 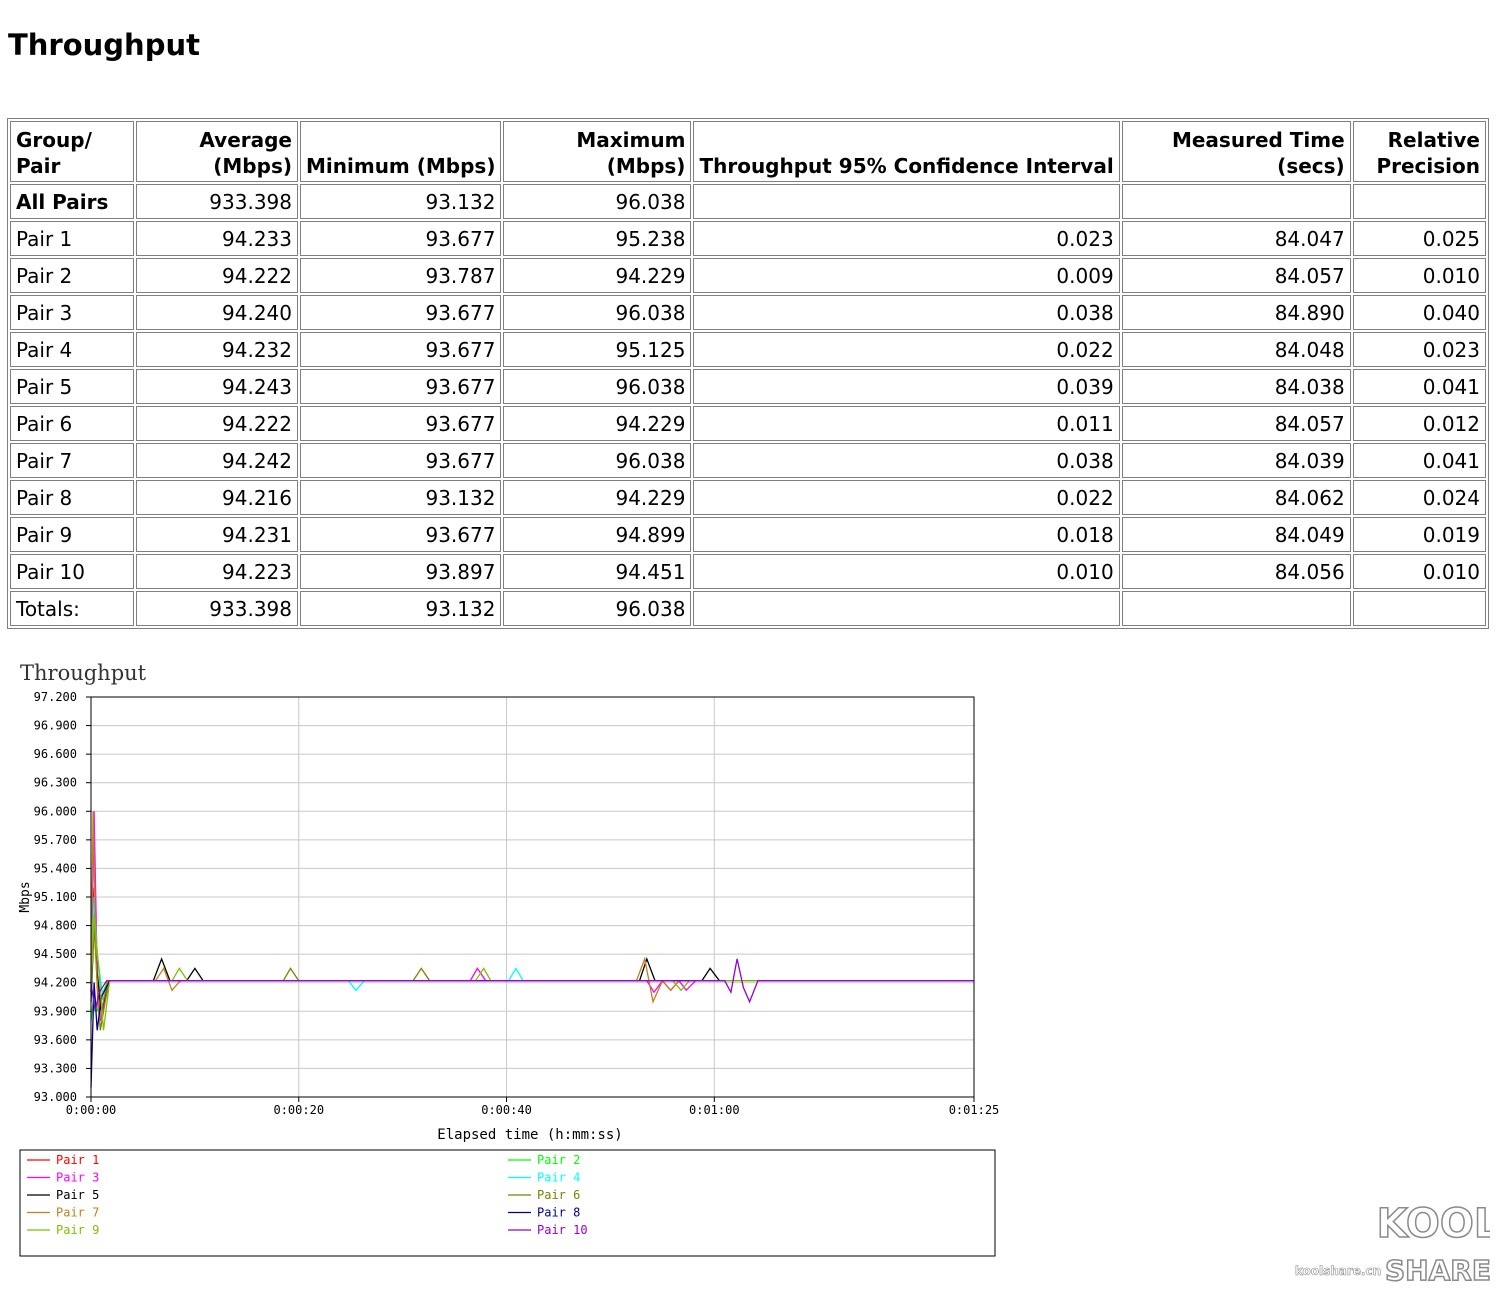 What do you see at coordinates (55, 697) in the screenshot?
I see `y-tick-label: 97.200` at bounding box center [55, 697].